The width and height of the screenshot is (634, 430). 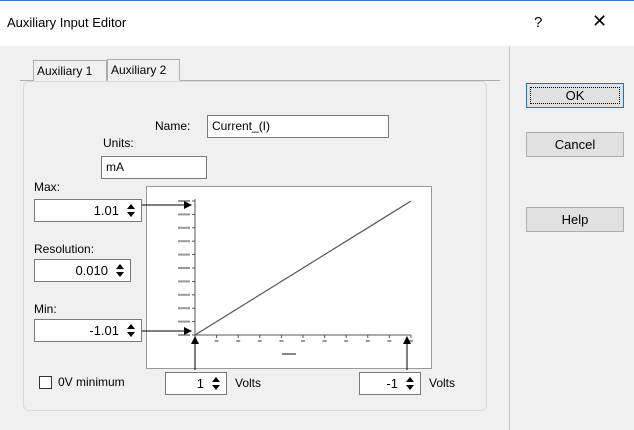 What do you see at coordinates (173, 126) in the screenshot?
I see `name-label: Name:` at bounding box center [173, 126].